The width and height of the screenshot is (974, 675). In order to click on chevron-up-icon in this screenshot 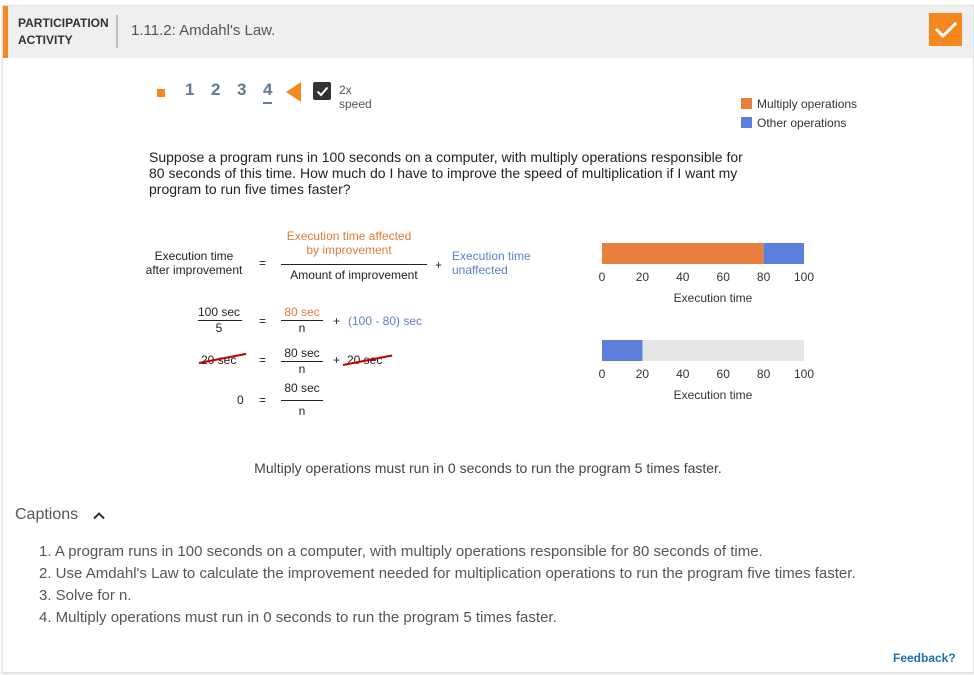, I will do `click(99, 515)`.